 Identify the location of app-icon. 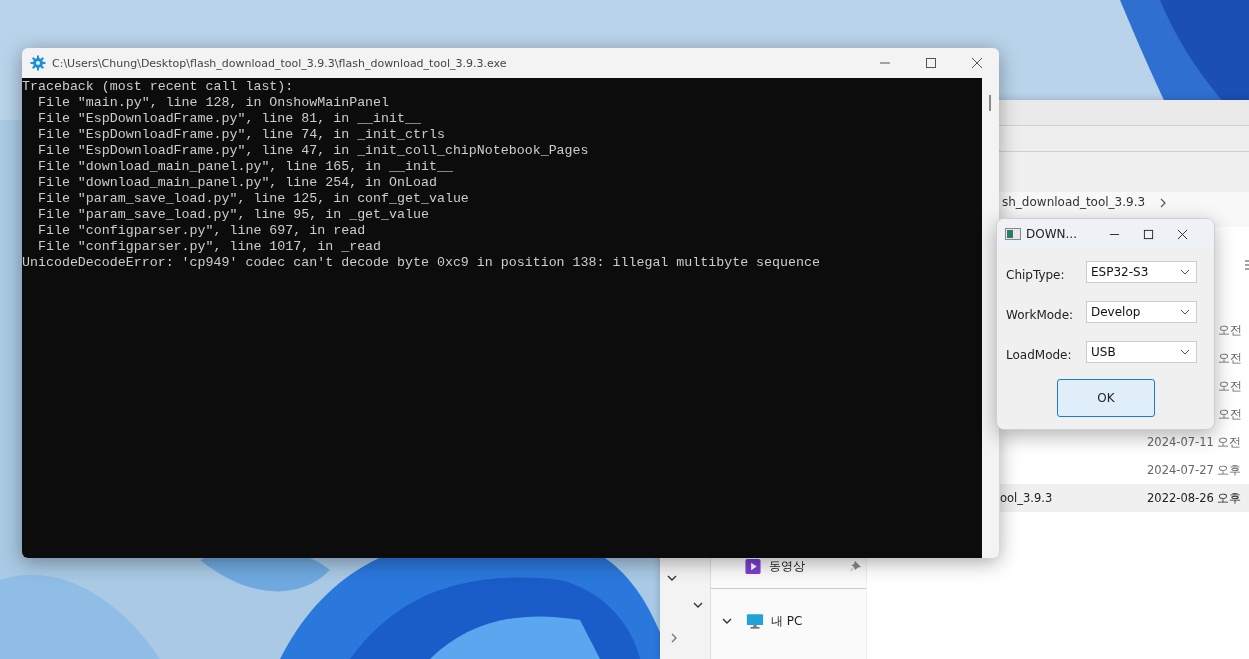
(1013, 234).